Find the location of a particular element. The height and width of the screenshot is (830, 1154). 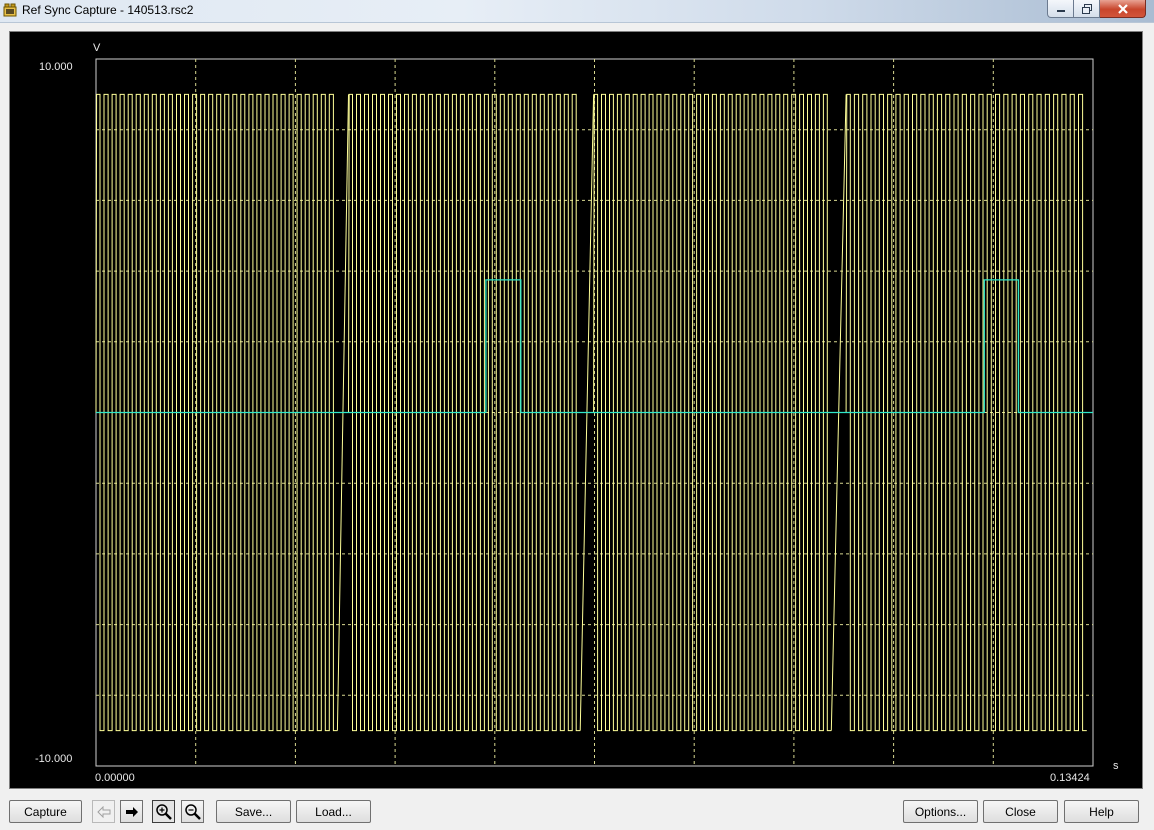

x-unit-label: s is located at coordinates (1116, 766).